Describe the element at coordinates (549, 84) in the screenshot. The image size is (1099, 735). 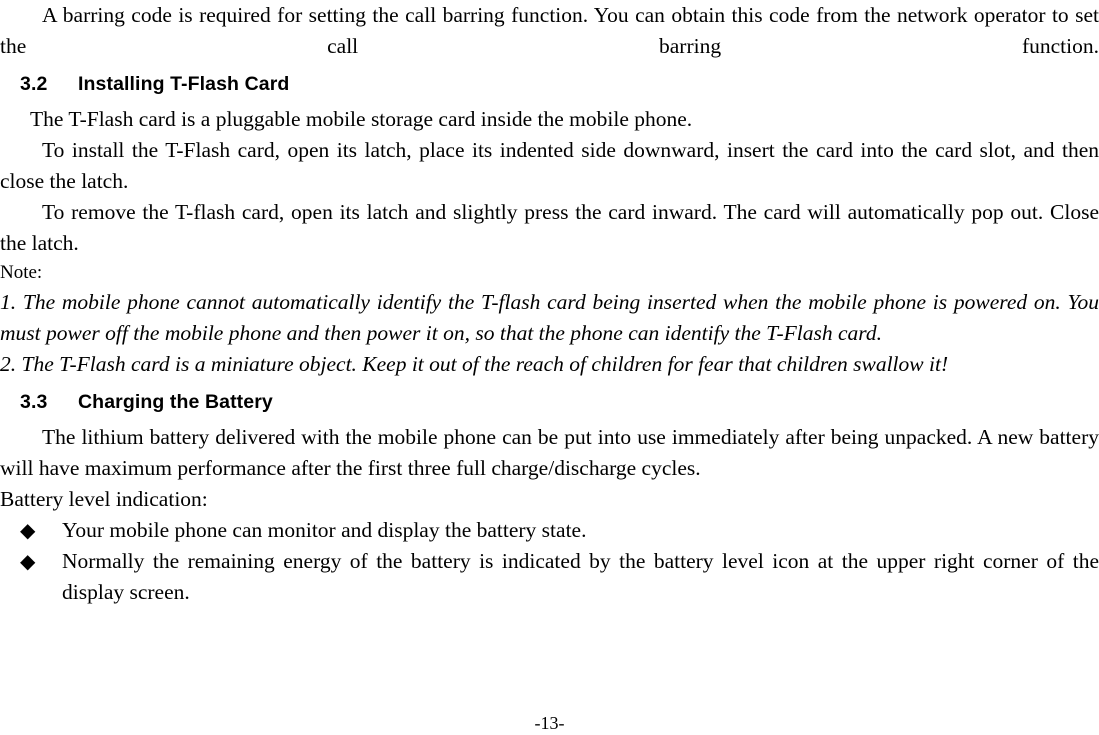
I see `section-heading-3-2: 3.2 Installing T-Flash Card` at that location.